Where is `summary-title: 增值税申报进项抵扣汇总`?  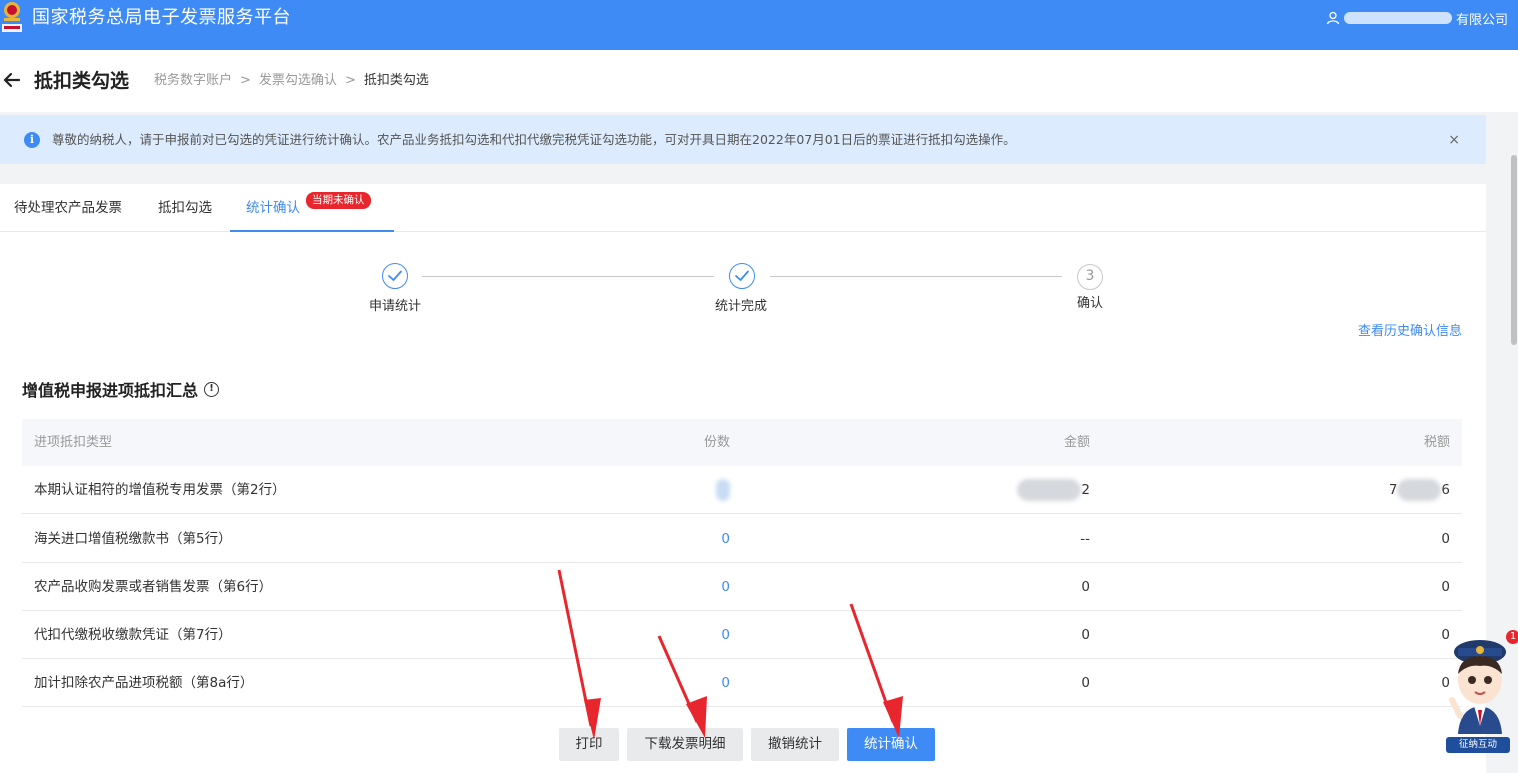 summary-title: 增值税申报进项抵扣汇总 is located at coordinates (110, 390).